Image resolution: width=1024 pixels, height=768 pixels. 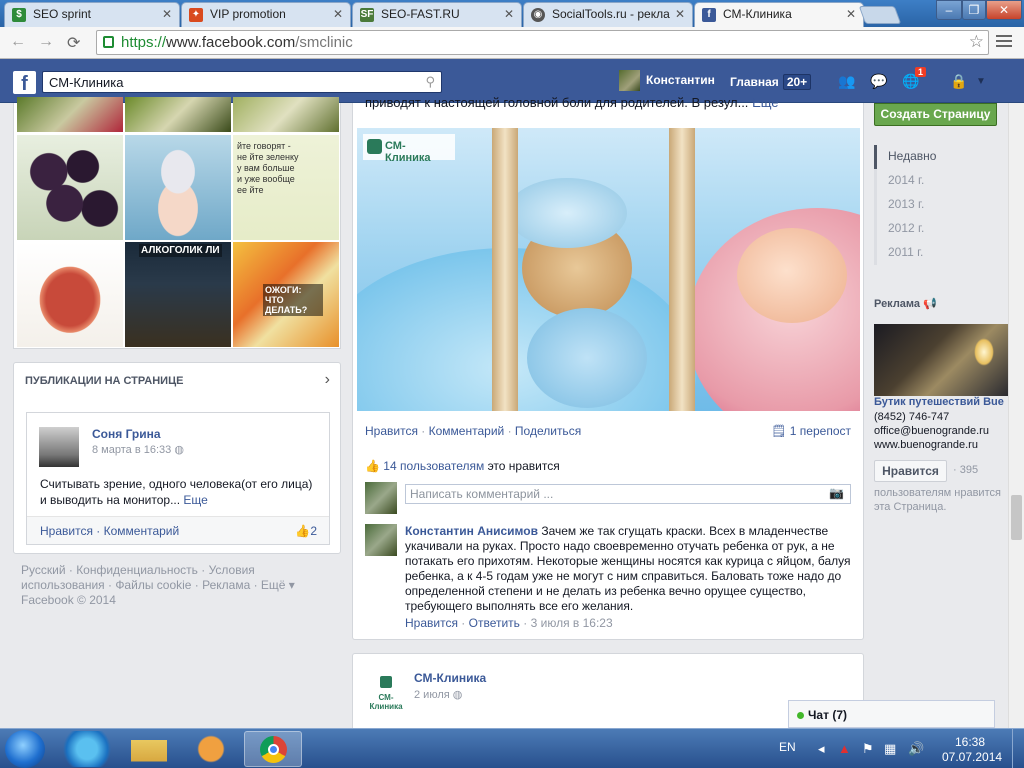 What do you see at coordinates (939, 229) in the screenshot?
I see `year-item-2012: 2012 г.` at bounding box center [939, 229].